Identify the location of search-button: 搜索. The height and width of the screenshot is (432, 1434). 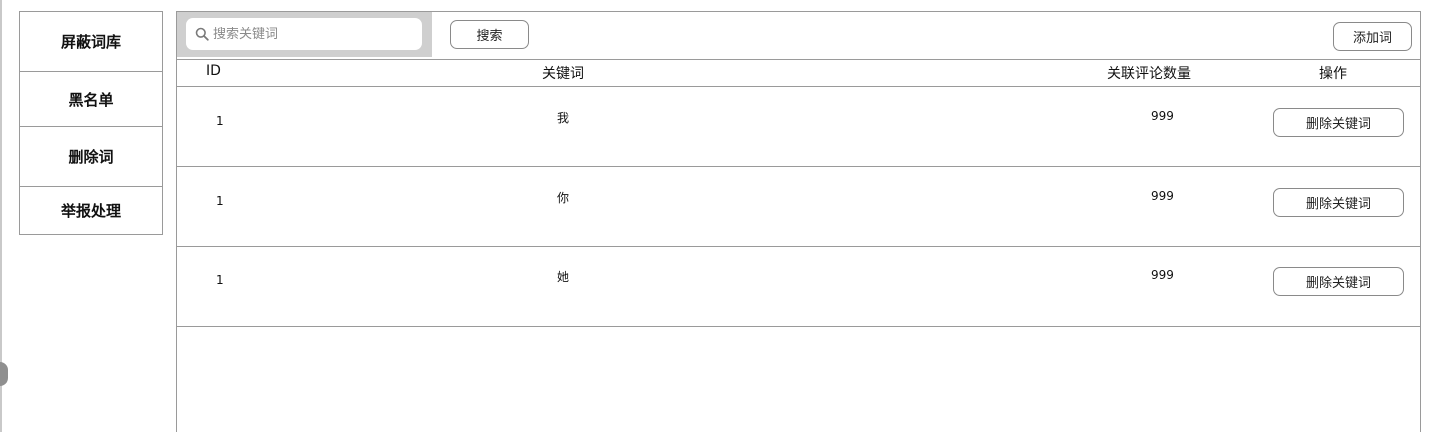
(489, 34).